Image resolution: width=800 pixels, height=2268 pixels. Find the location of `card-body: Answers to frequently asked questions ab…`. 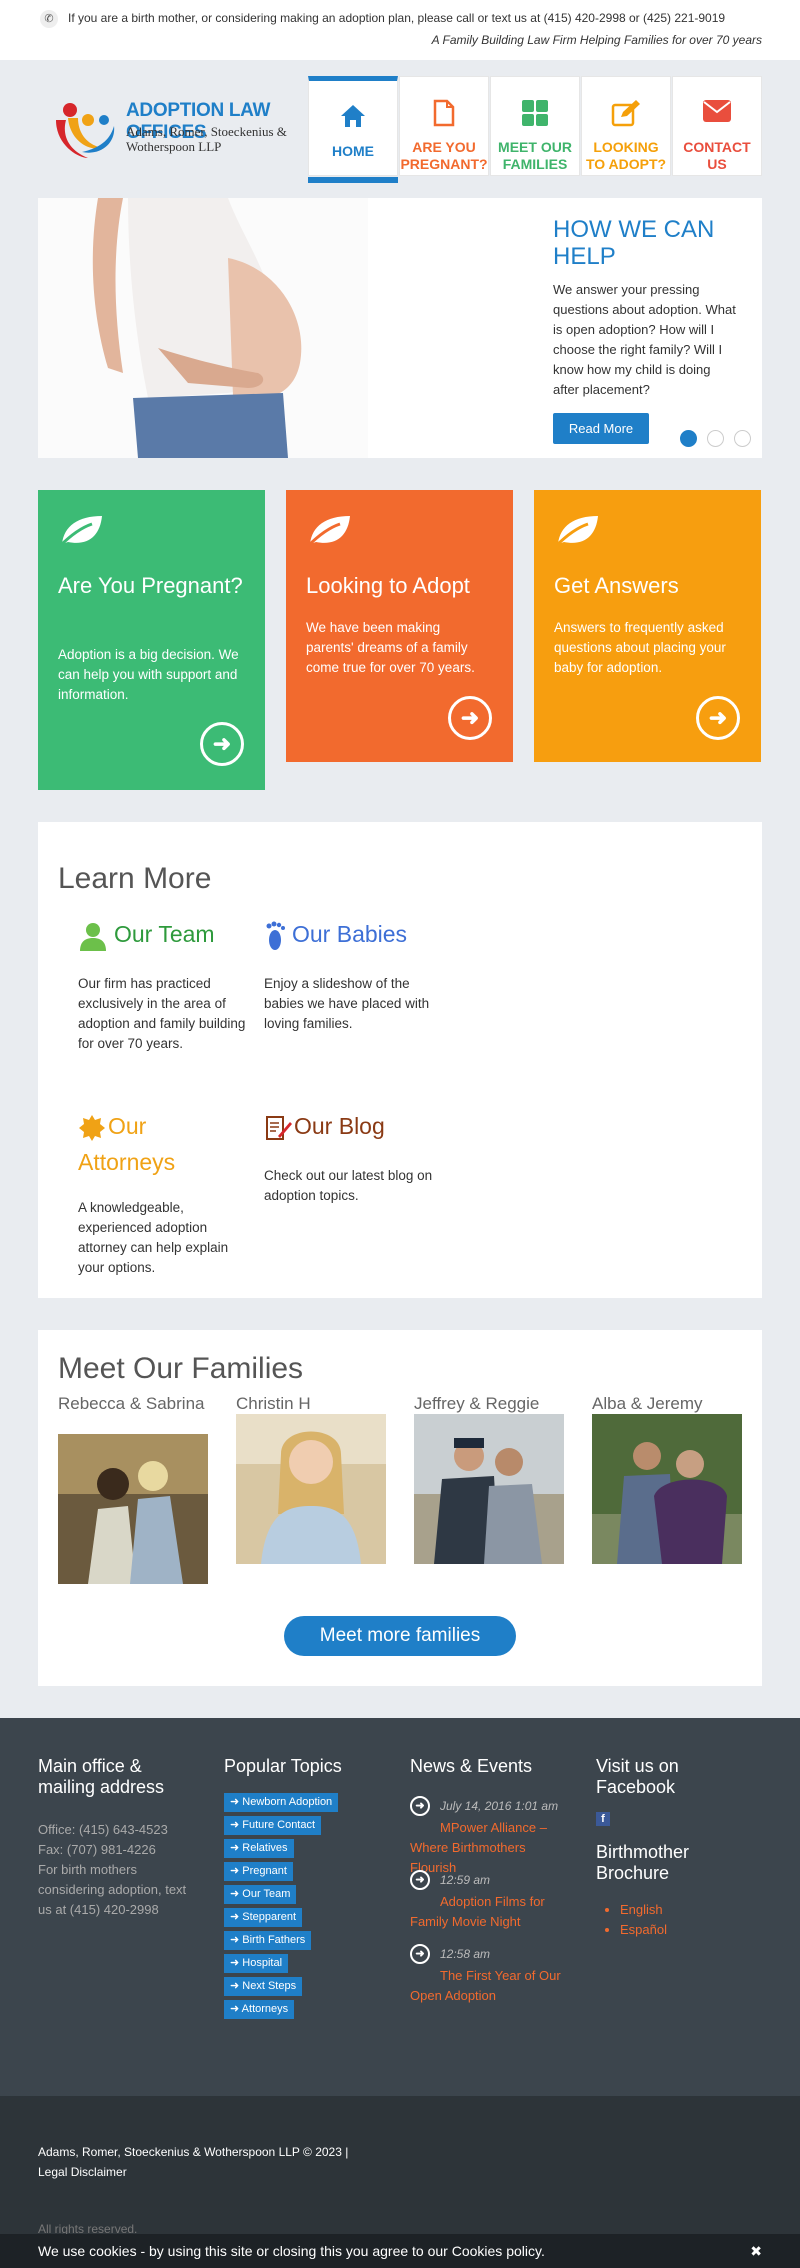

card-body: Answers to frequently asked questions ab… is located at coordinates (640, 647).